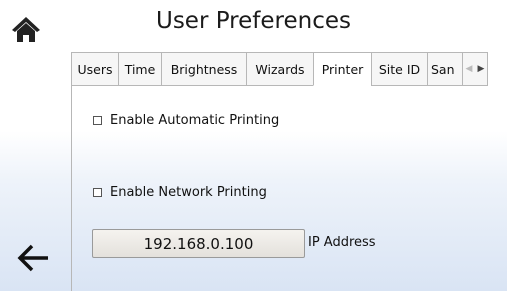 The height and width of the screenshot is (291, 507). Describe the element at coordinates (97, 192) in the screenshot. I see `network-printing-checkbox` at that location.